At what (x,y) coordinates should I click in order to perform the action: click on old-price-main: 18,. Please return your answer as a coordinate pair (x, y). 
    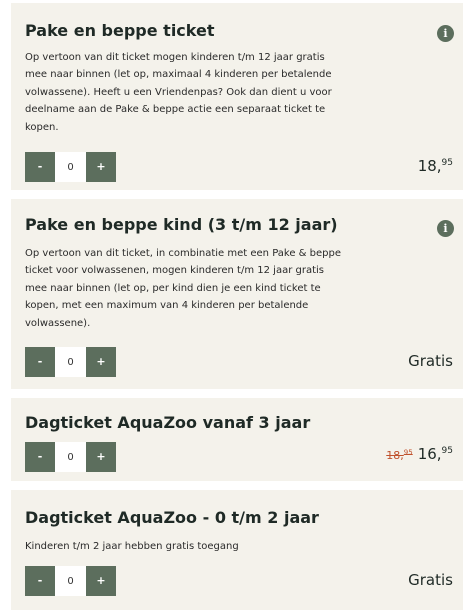
    Looking at the image, I should click on (395, 455).